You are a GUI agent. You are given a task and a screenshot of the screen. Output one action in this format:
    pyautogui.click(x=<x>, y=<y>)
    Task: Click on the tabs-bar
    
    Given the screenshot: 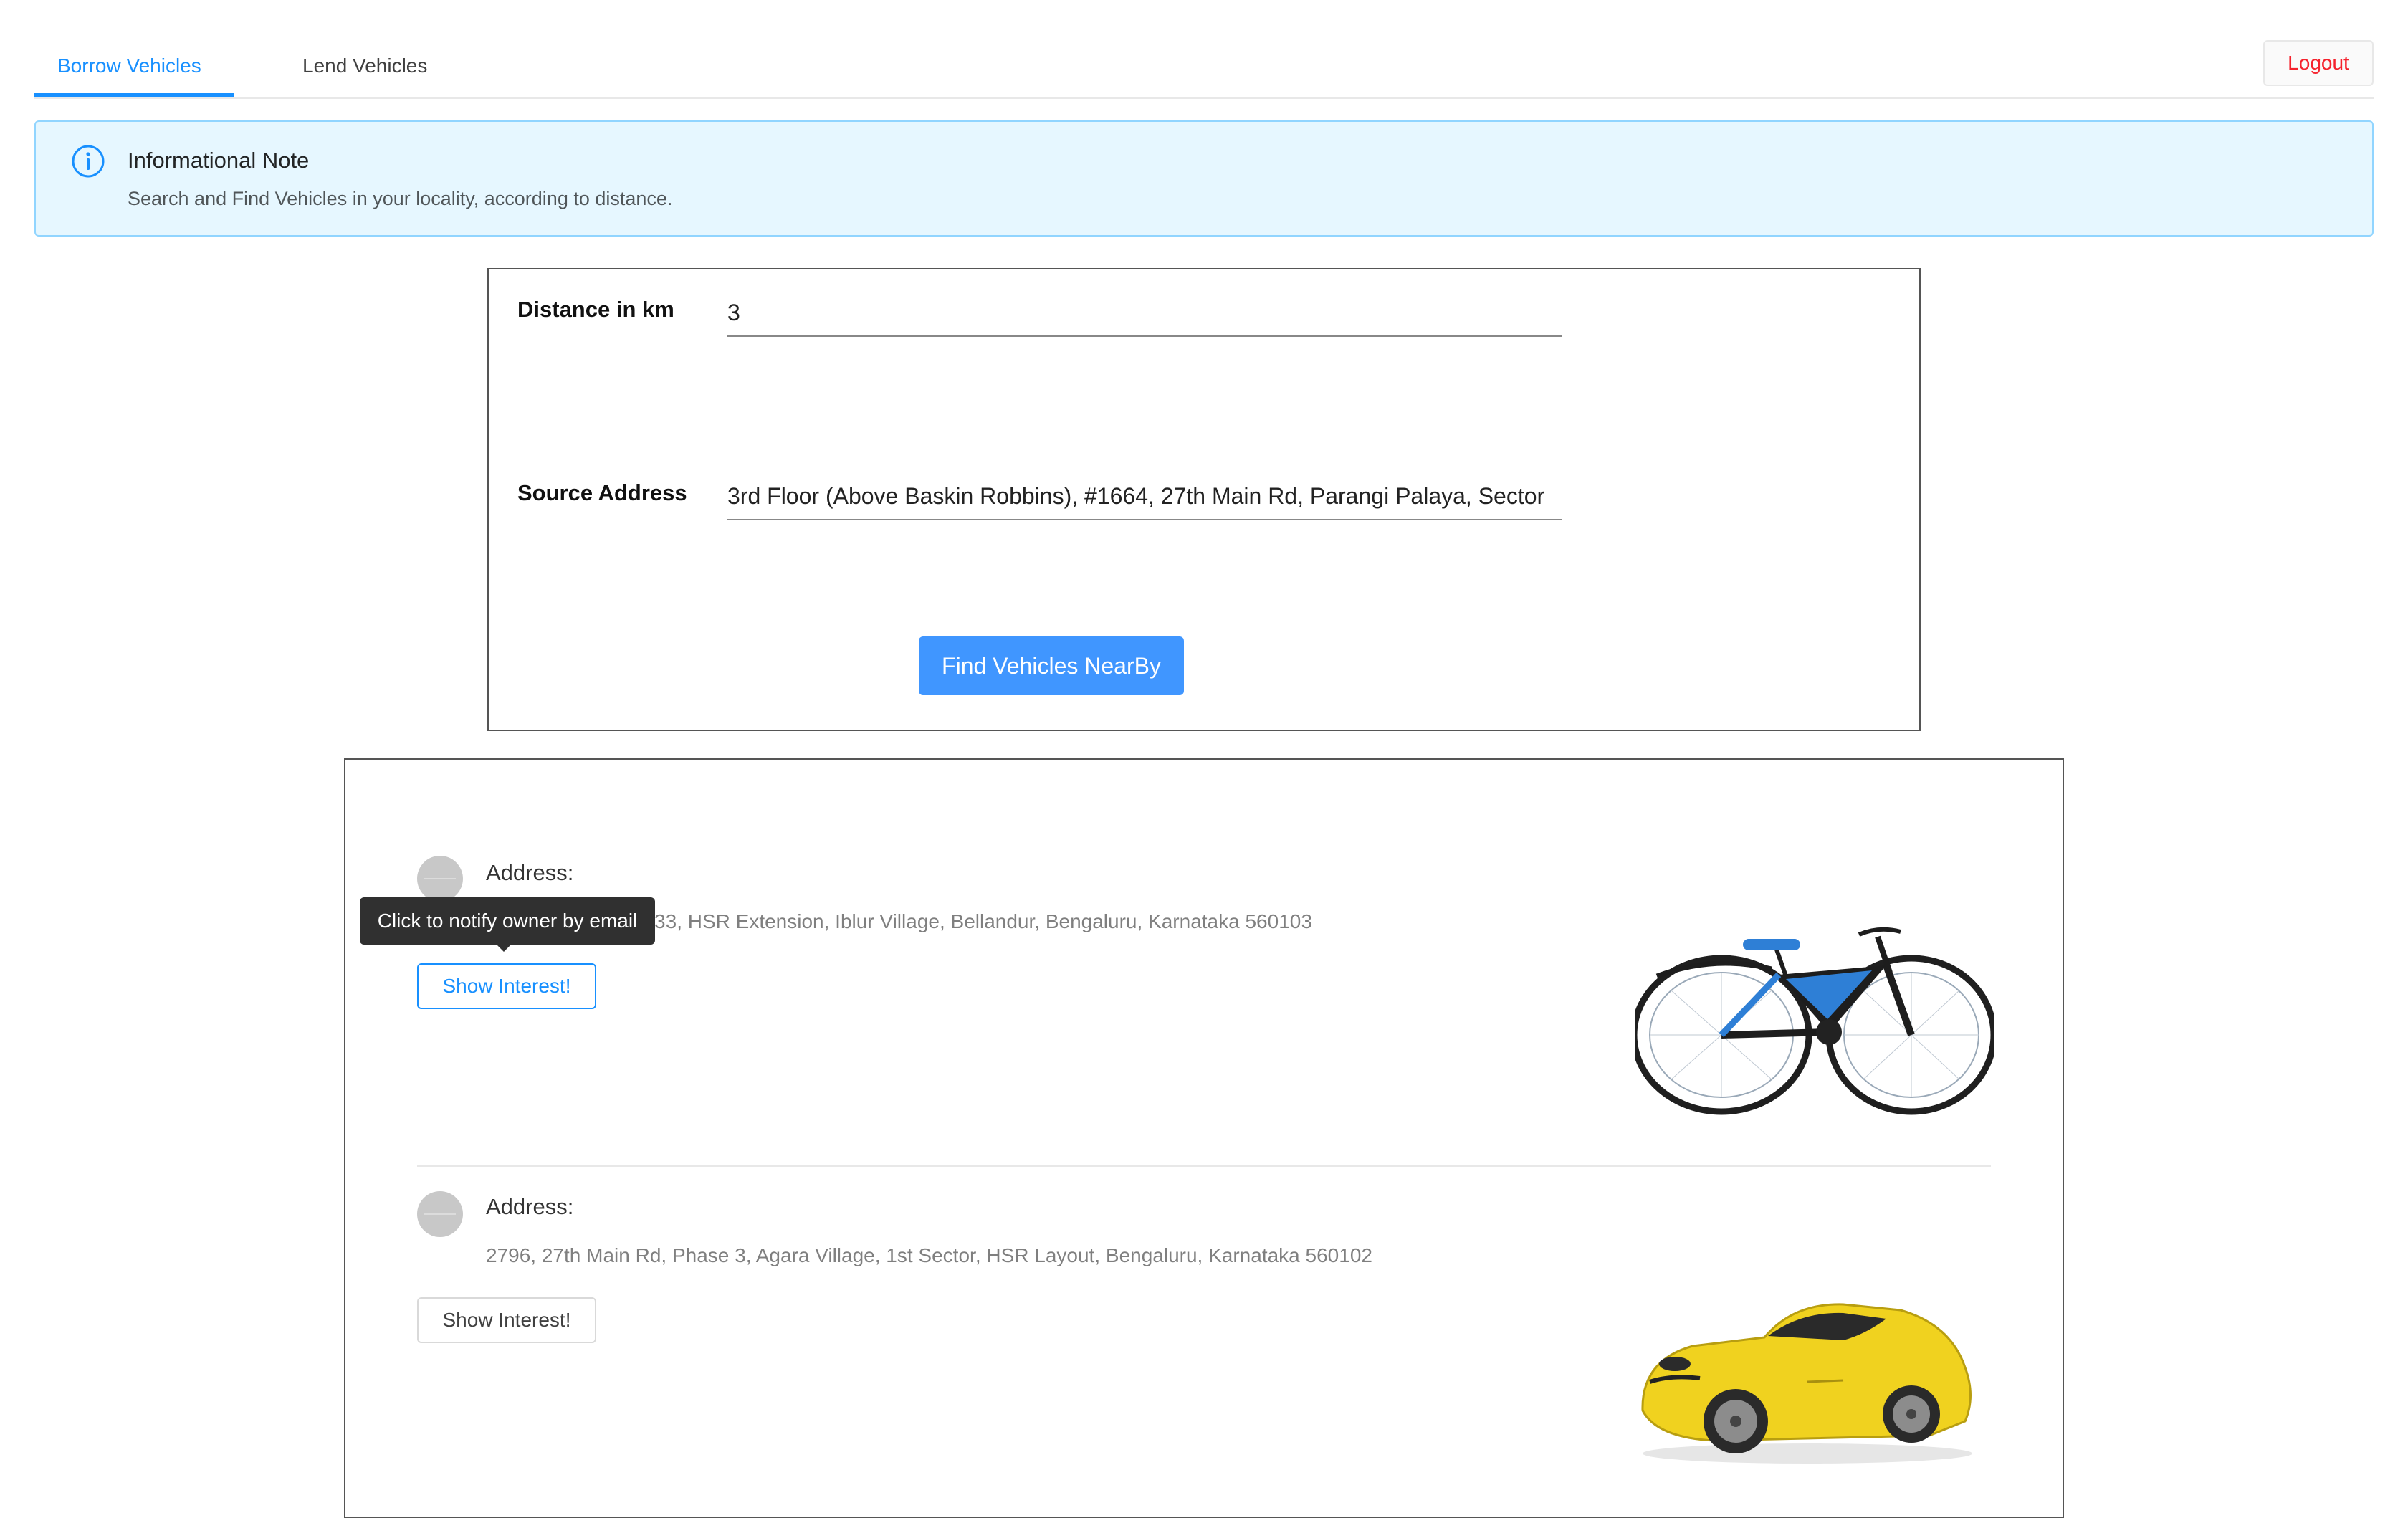 What is the action you would take?
    pyautogui.click(x=1204, y=49)
    